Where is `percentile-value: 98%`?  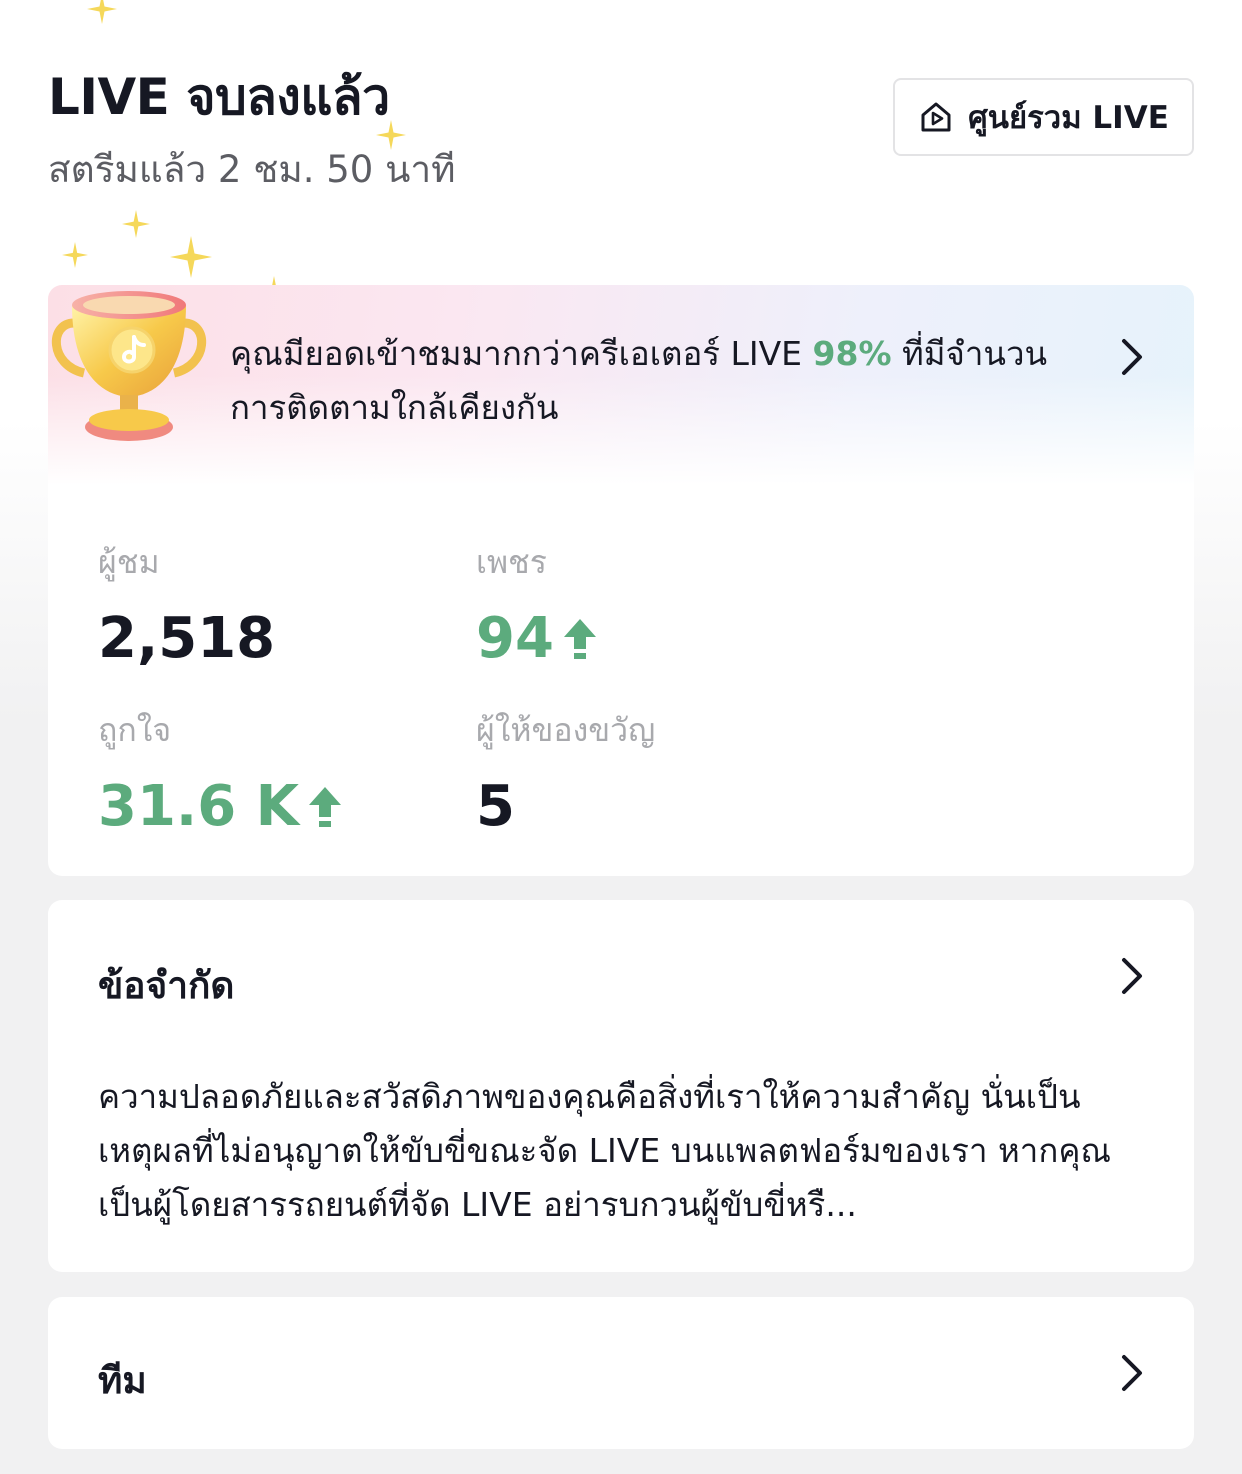
percentile-value: 98% is located at coordinates (852, 353).